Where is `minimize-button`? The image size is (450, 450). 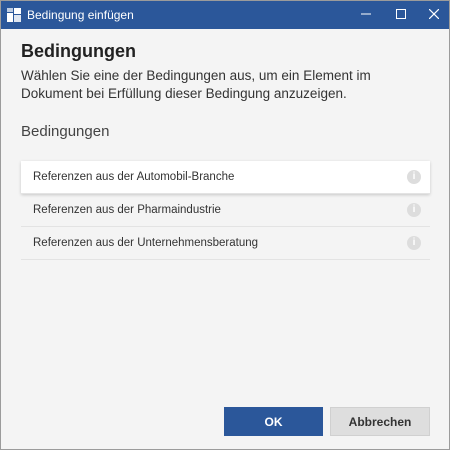
minimize-button is located at coordinates (366, 15).